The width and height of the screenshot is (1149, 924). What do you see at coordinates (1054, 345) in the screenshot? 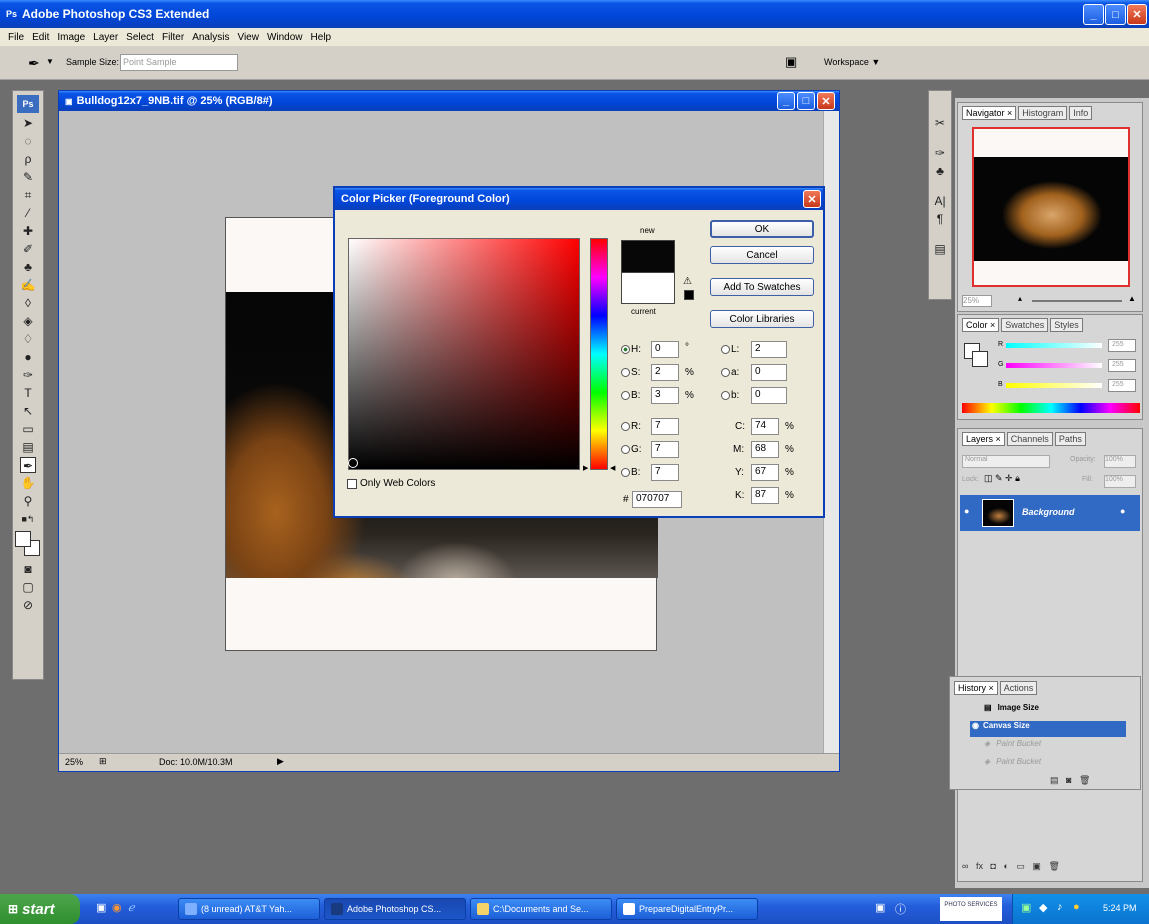
I see `r-slider` at bounding box center [1054, 345].